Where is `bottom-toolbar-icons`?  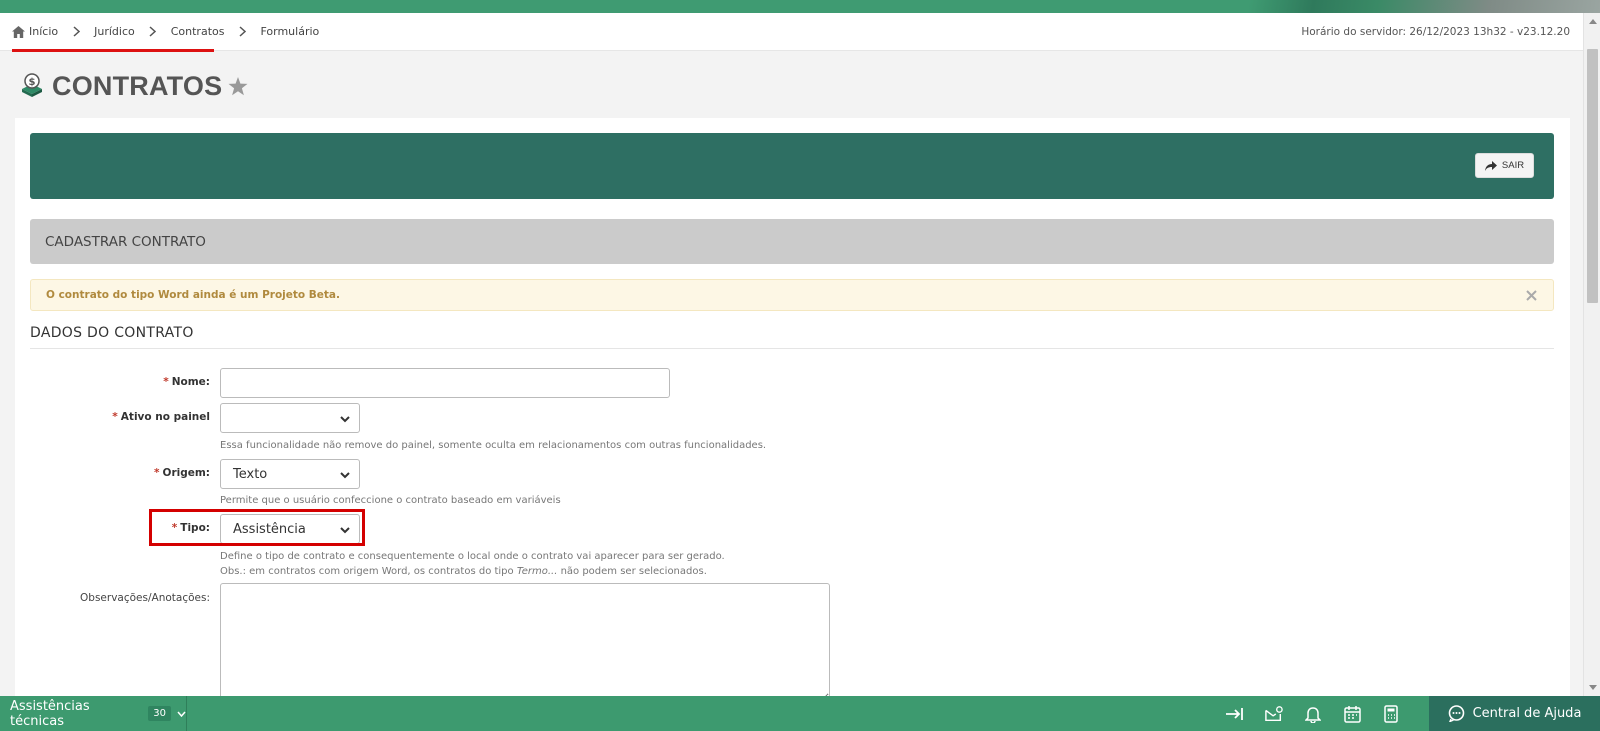
bottom-toolbar-icons is located at coordinates (1313, 713).